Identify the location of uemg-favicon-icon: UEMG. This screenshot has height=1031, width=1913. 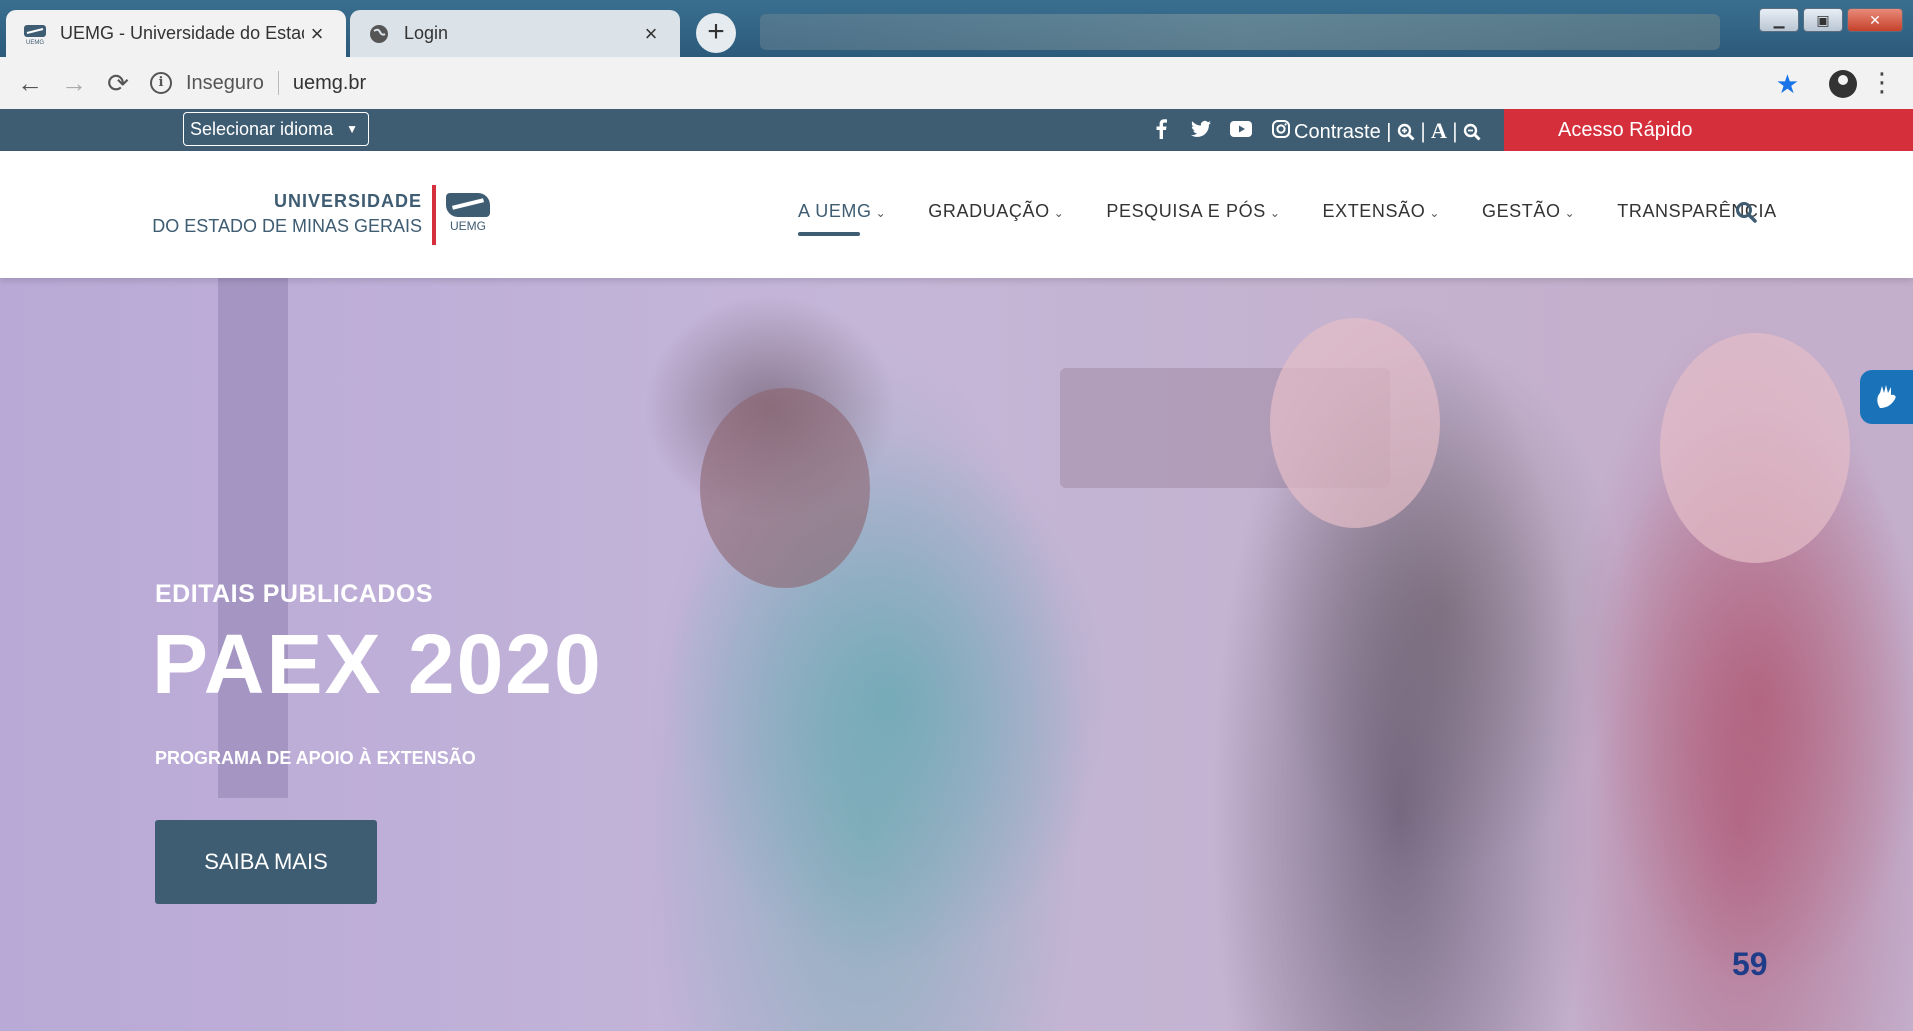
(35, 34).